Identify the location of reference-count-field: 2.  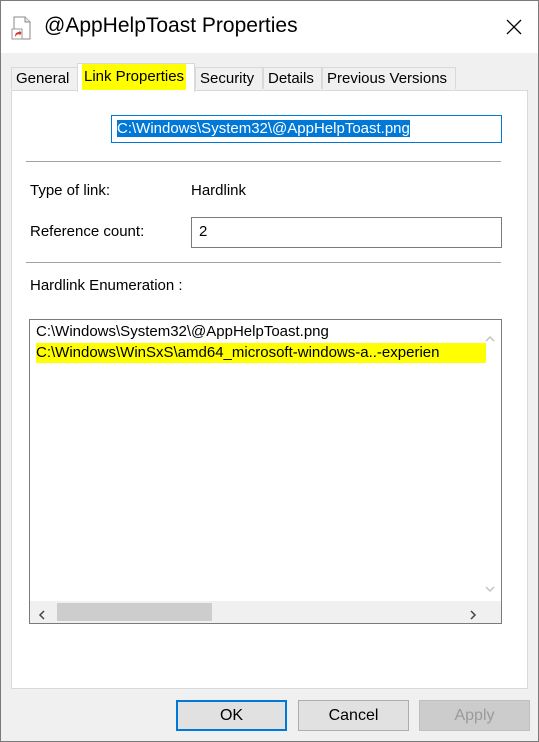
(346, 232).